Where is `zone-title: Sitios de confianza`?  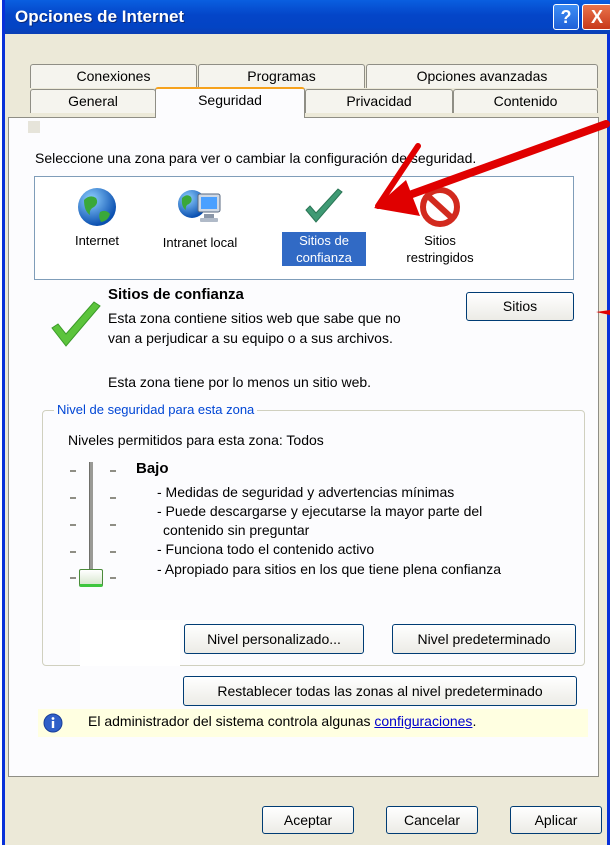
zone-title: Sitios de confianza is located at coordinates (176, 294).